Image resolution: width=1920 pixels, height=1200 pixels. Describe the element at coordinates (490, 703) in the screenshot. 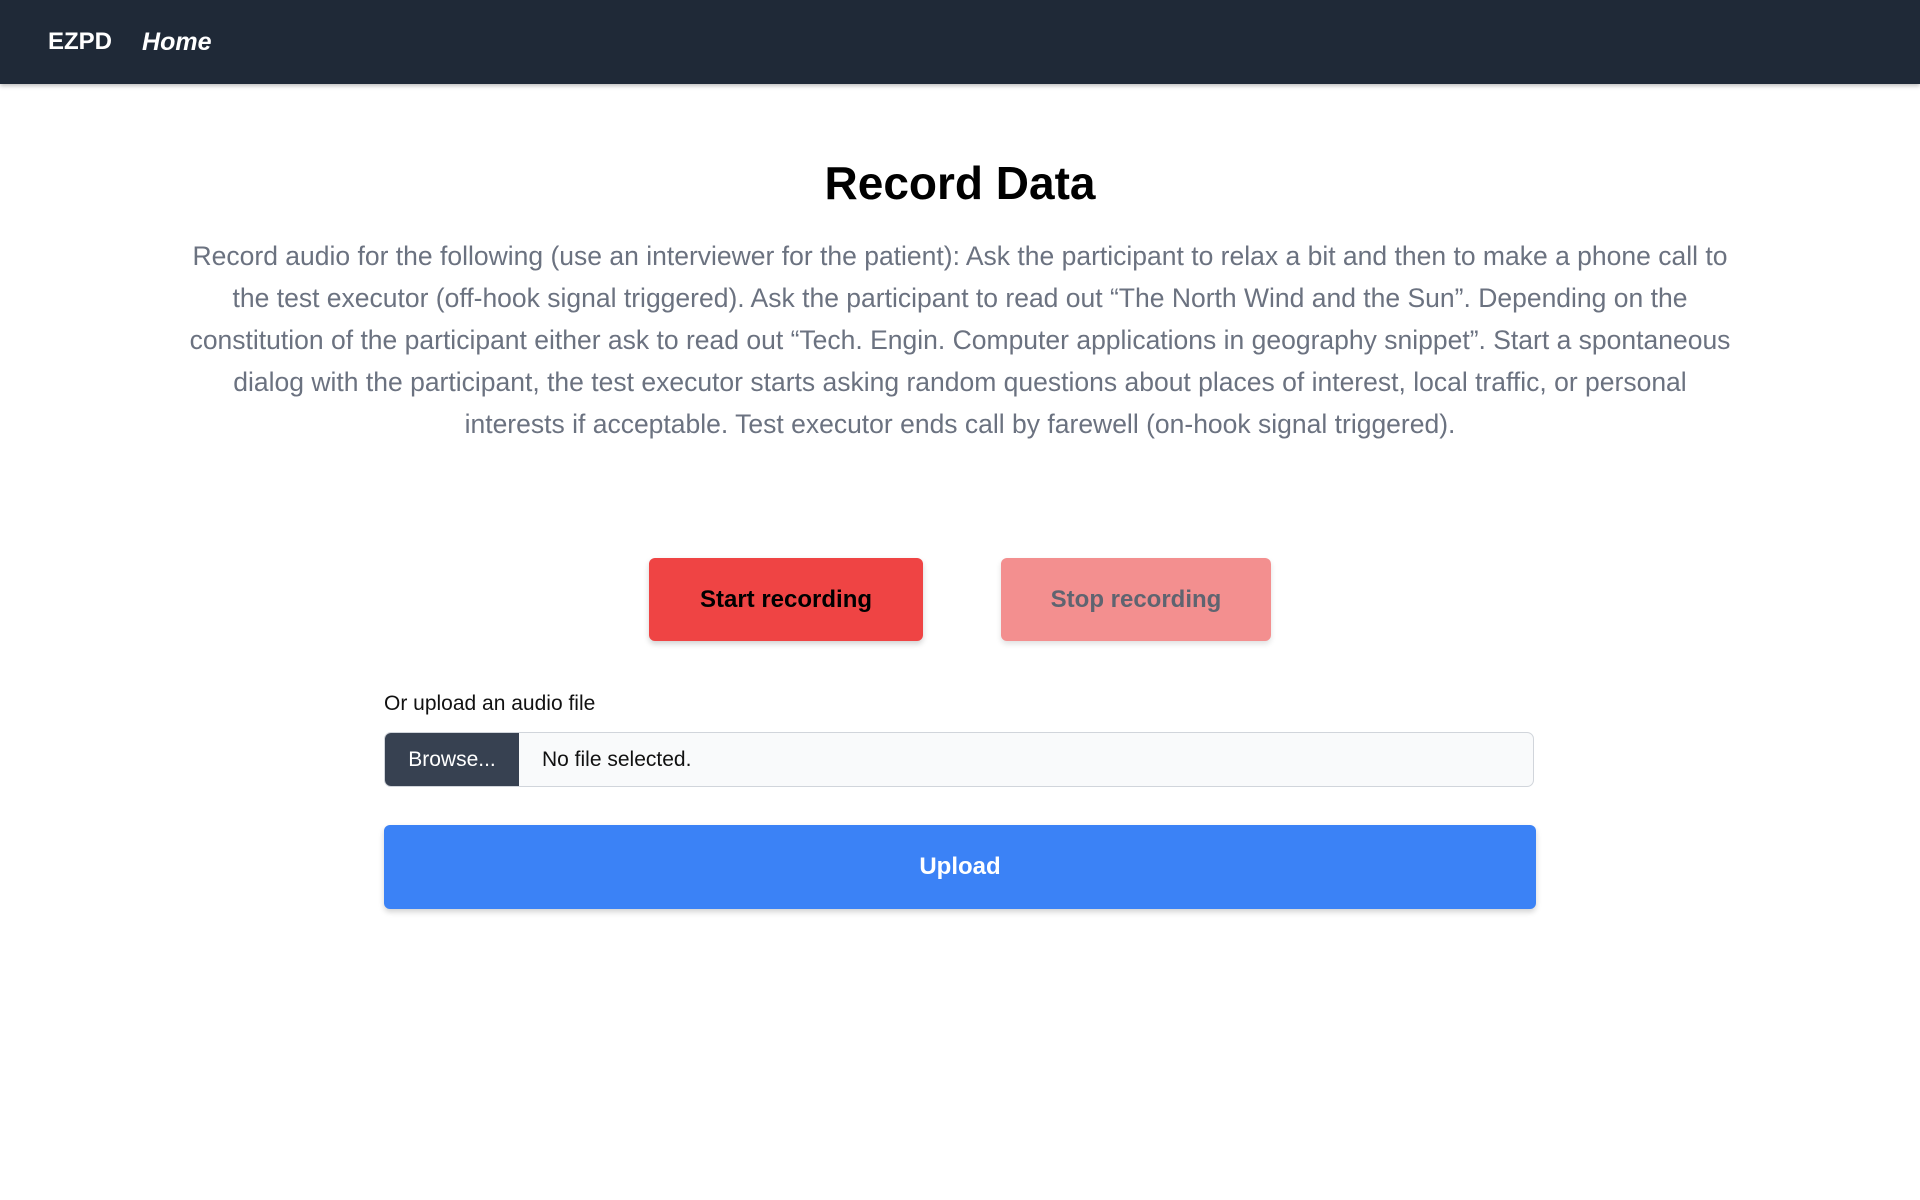

I see `upload-label: Or upload an audio file` at that location.